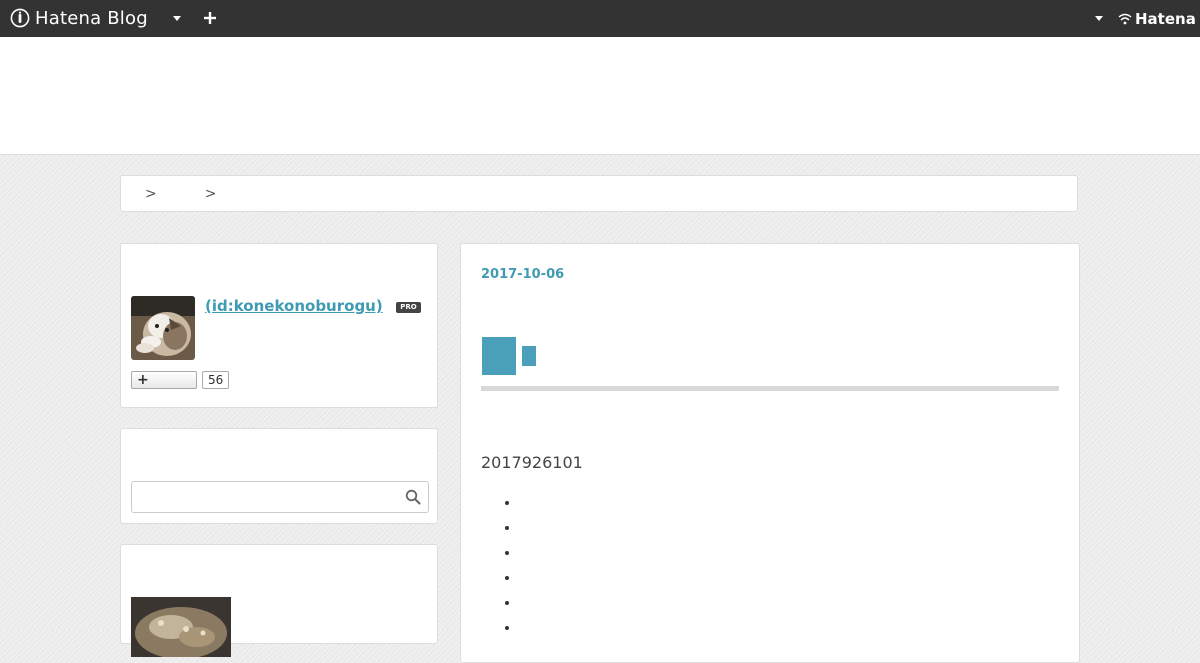 This screenshot has height=663, width=1200. I want to click on pro-badge: PRO, so click(408, 307).